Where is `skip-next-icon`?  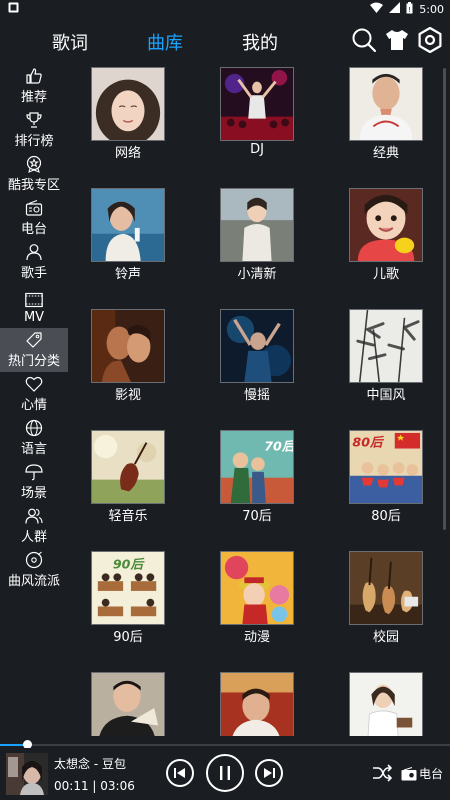 skip-next-icon is located at coordinates (269, 773).